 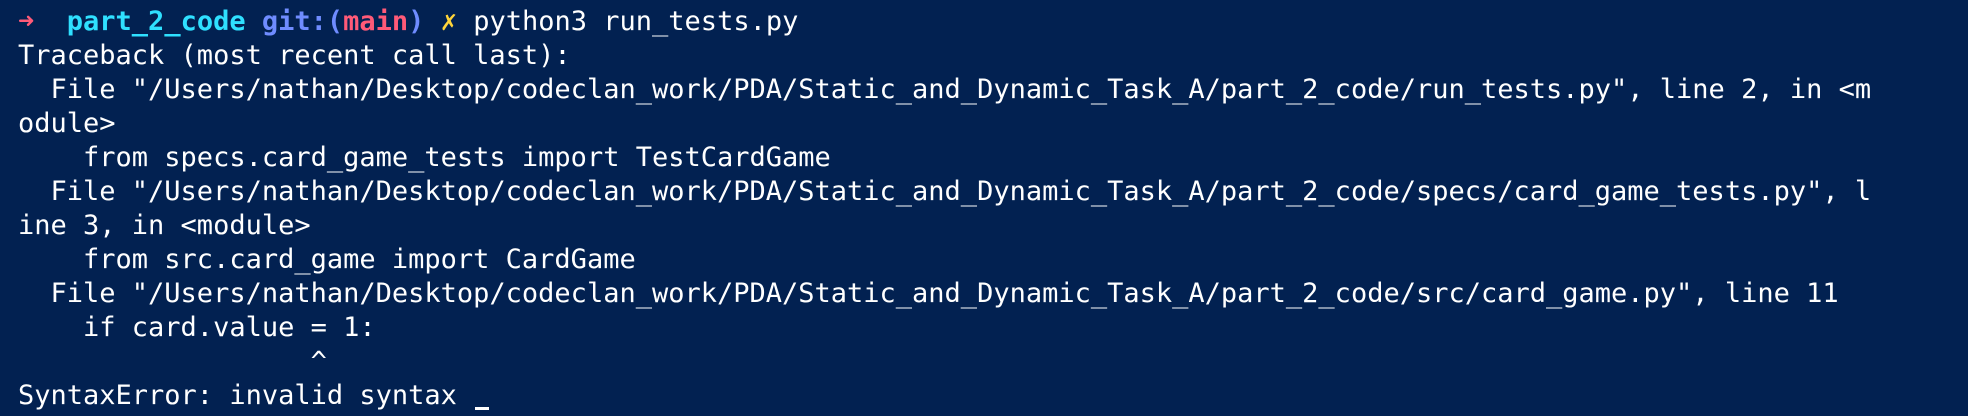 What do you see at coordinates (376, 21) in the screenshot?
I see `git-branch: main` at bounding box center [376, 21].